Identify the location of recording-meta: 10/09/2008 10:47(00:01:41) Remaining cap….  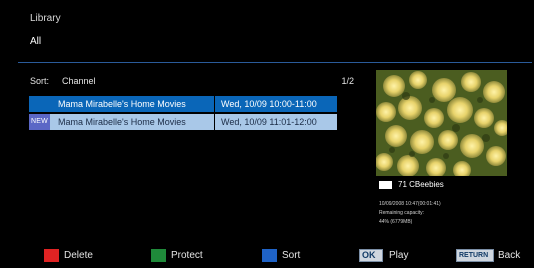
(454, 213).